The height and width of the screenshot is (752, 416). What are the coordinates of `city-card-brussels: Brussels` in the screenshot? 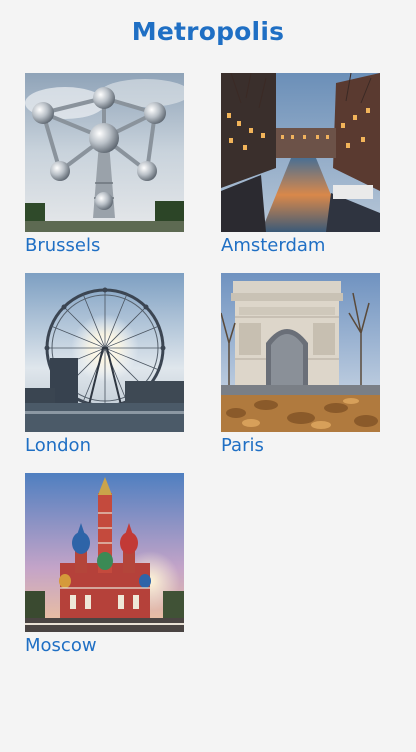 It's located at (104, 165).